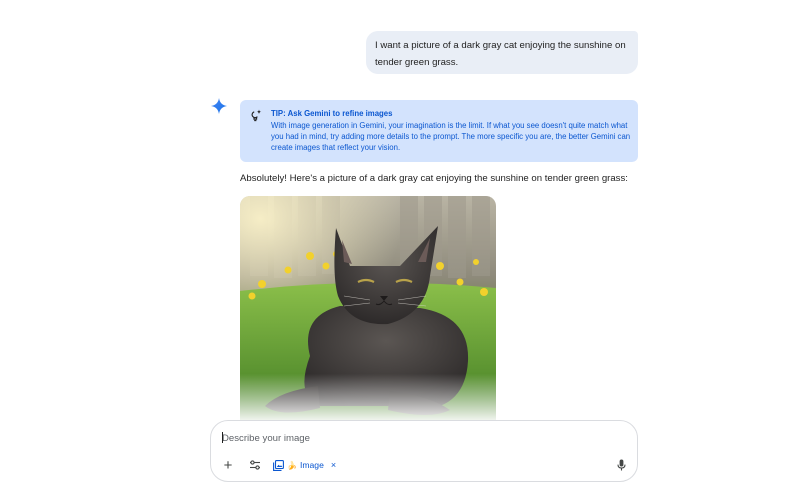  What do you see at coordinates (424, 451) in the screenshot?
I see `prompt-composer: + 🍌 Image ×` at bounding box center [424, 451].